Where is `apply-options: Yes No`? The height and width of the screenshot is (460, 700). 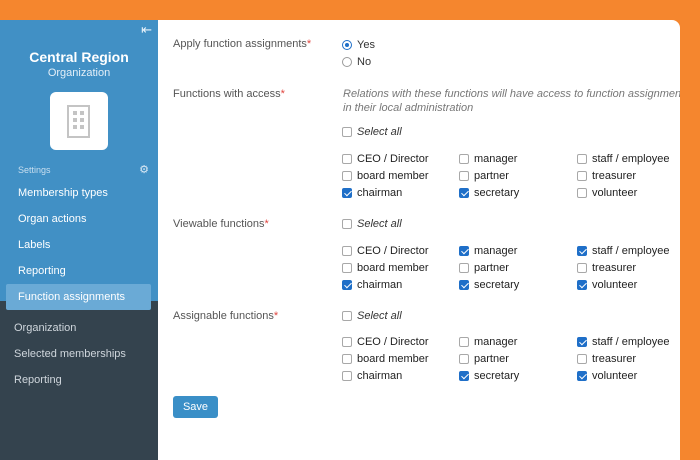
apply-options: Yes No is located at coordinates (358, 53).